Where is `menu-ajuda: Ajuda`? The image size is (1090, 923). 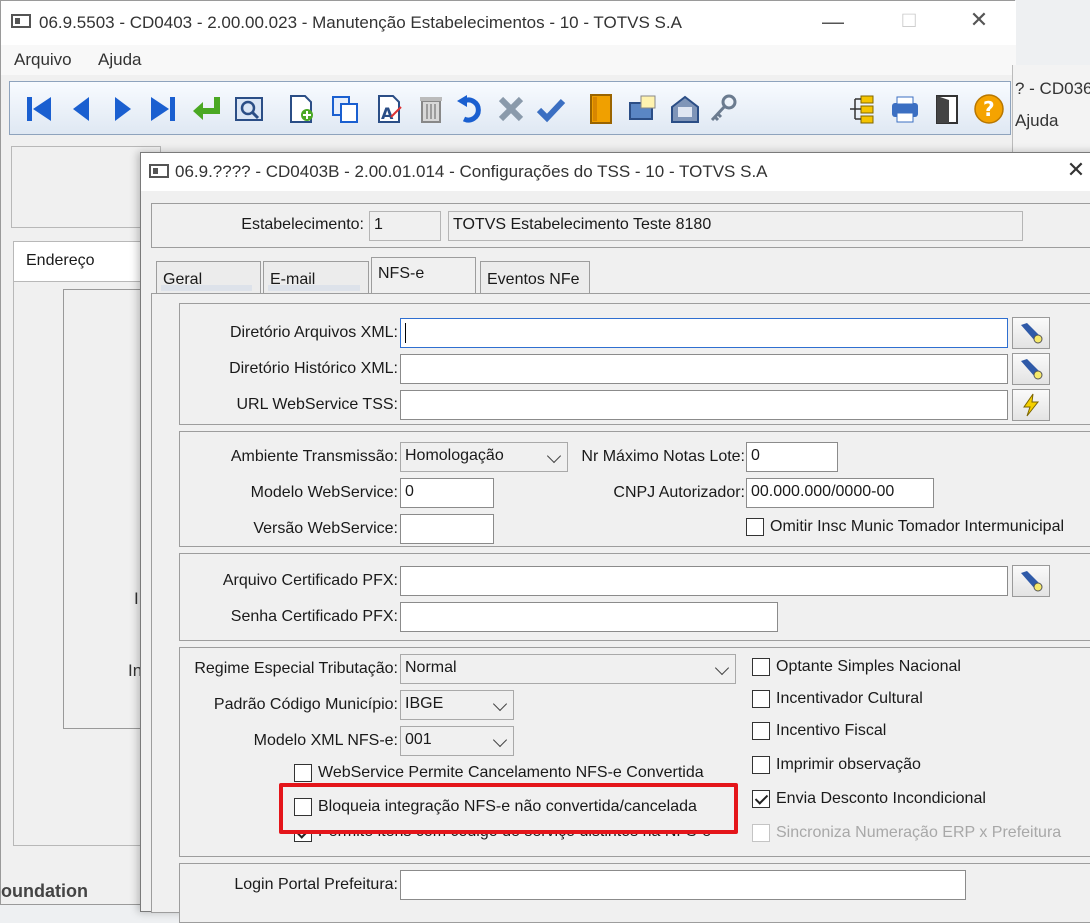 menu-ajuda: Ajuda is located at coordinates (119, 60).